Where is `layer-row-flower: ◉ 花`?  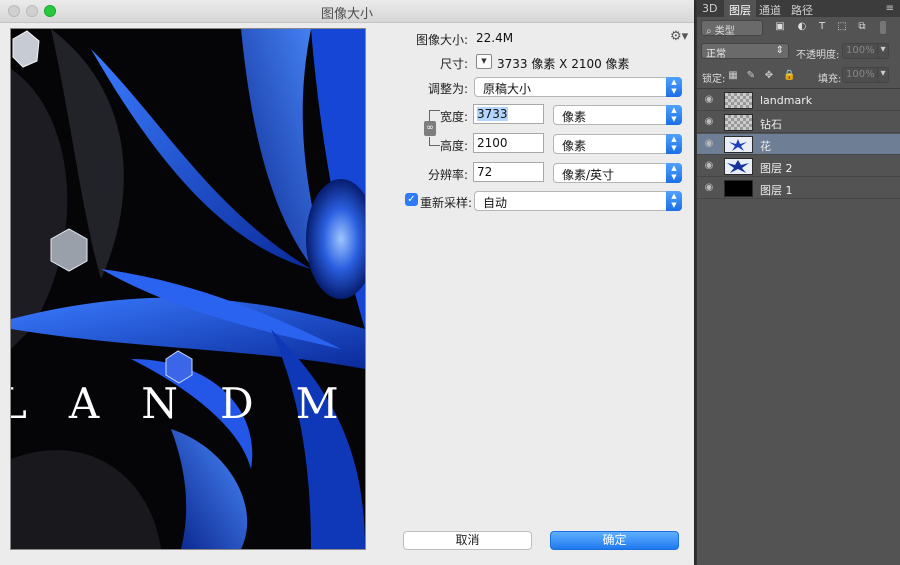
layer-row-flower: ◉ 花 is located at coordinates (798, 144).